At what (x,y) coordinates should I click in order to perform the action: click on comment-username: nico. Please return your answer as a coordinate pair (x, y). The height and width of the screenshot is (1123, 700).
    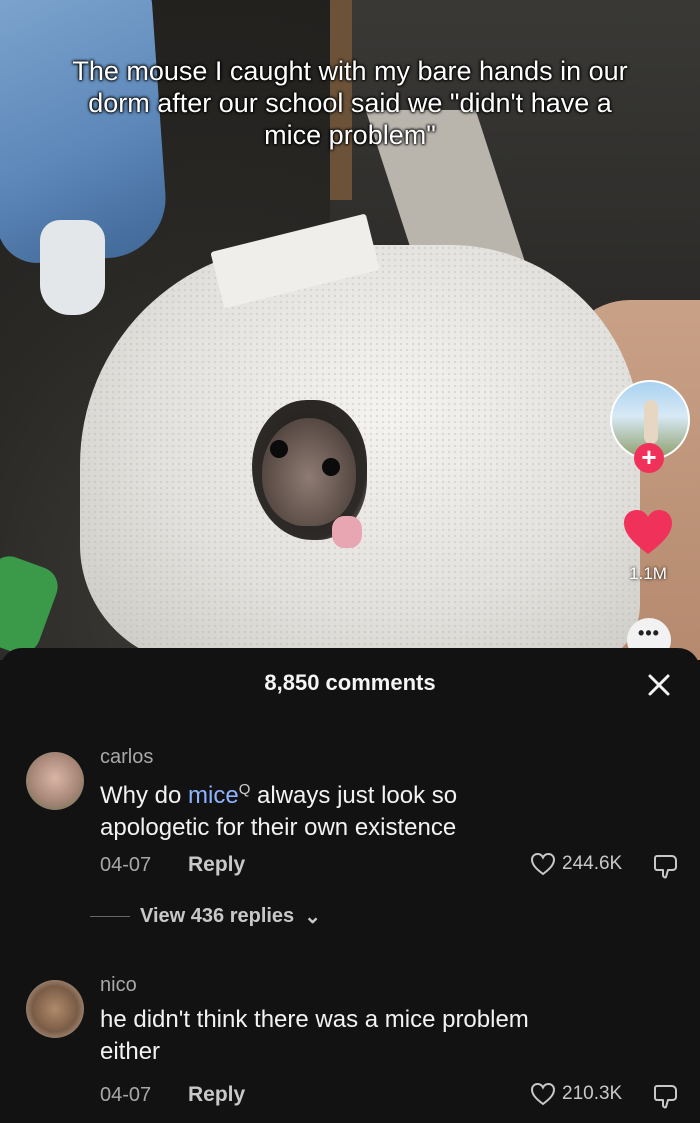
    Looking at the image, I should click on (118, 985).